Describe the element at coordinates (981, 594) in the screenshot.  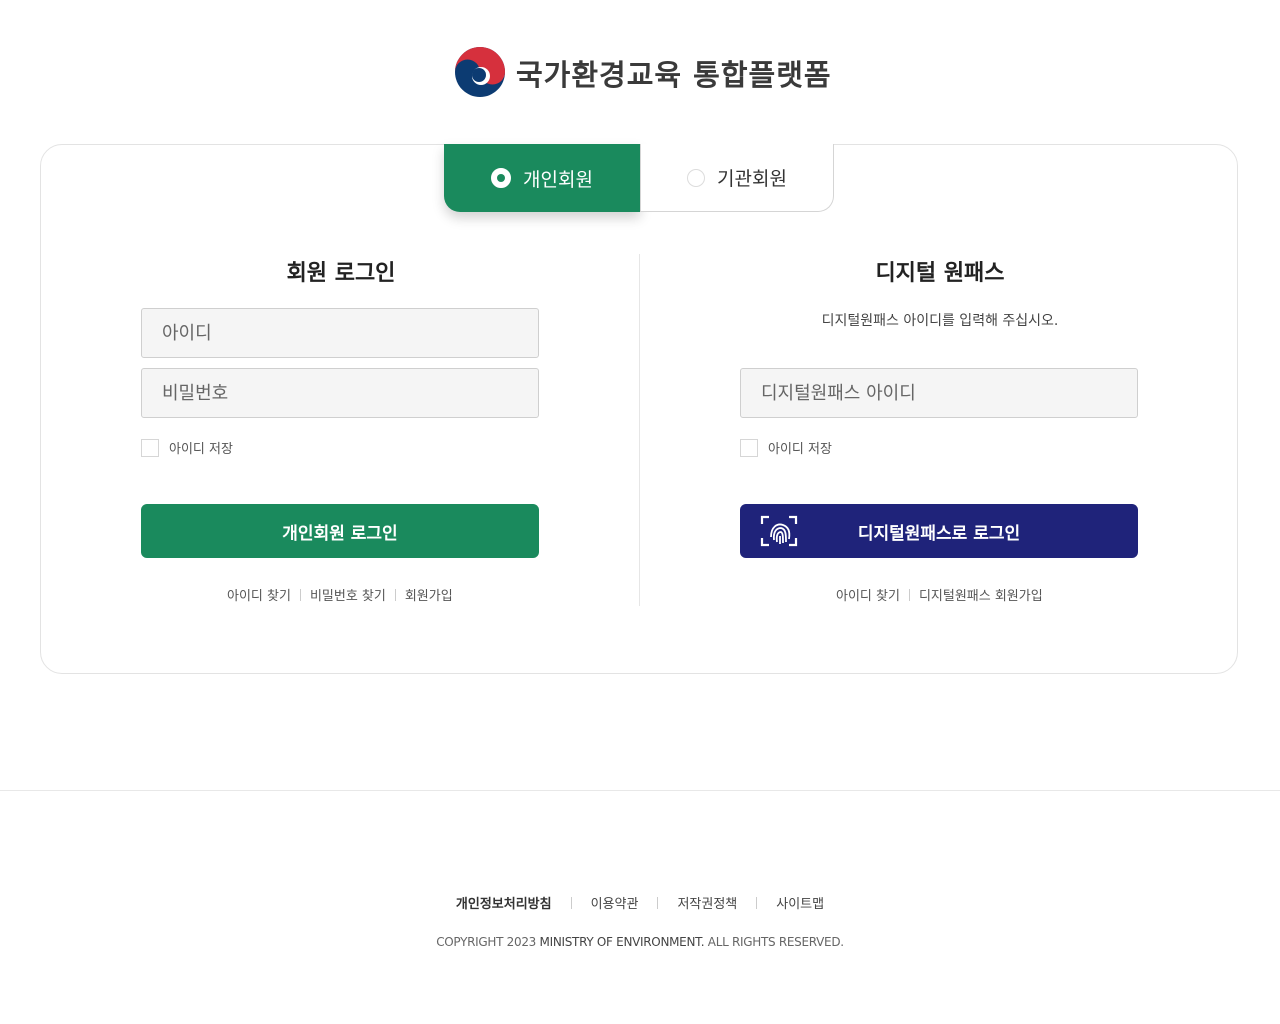
I see `onepass-signup-link: 디지털원패스 회원가입` at that location.